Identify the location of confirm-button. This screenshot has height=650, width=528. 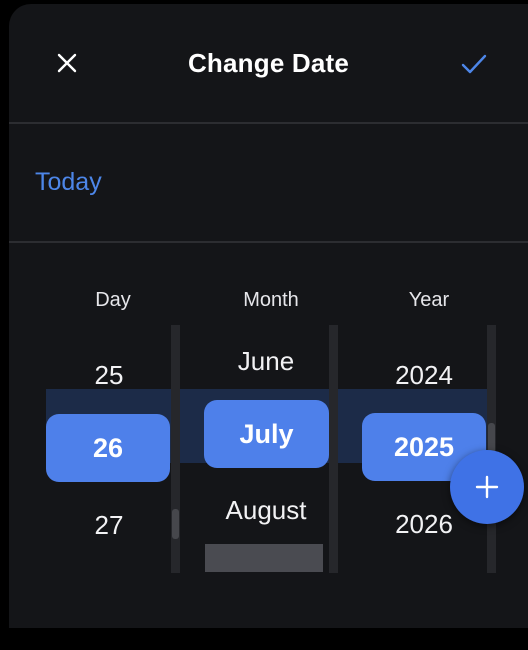
(474, 64).